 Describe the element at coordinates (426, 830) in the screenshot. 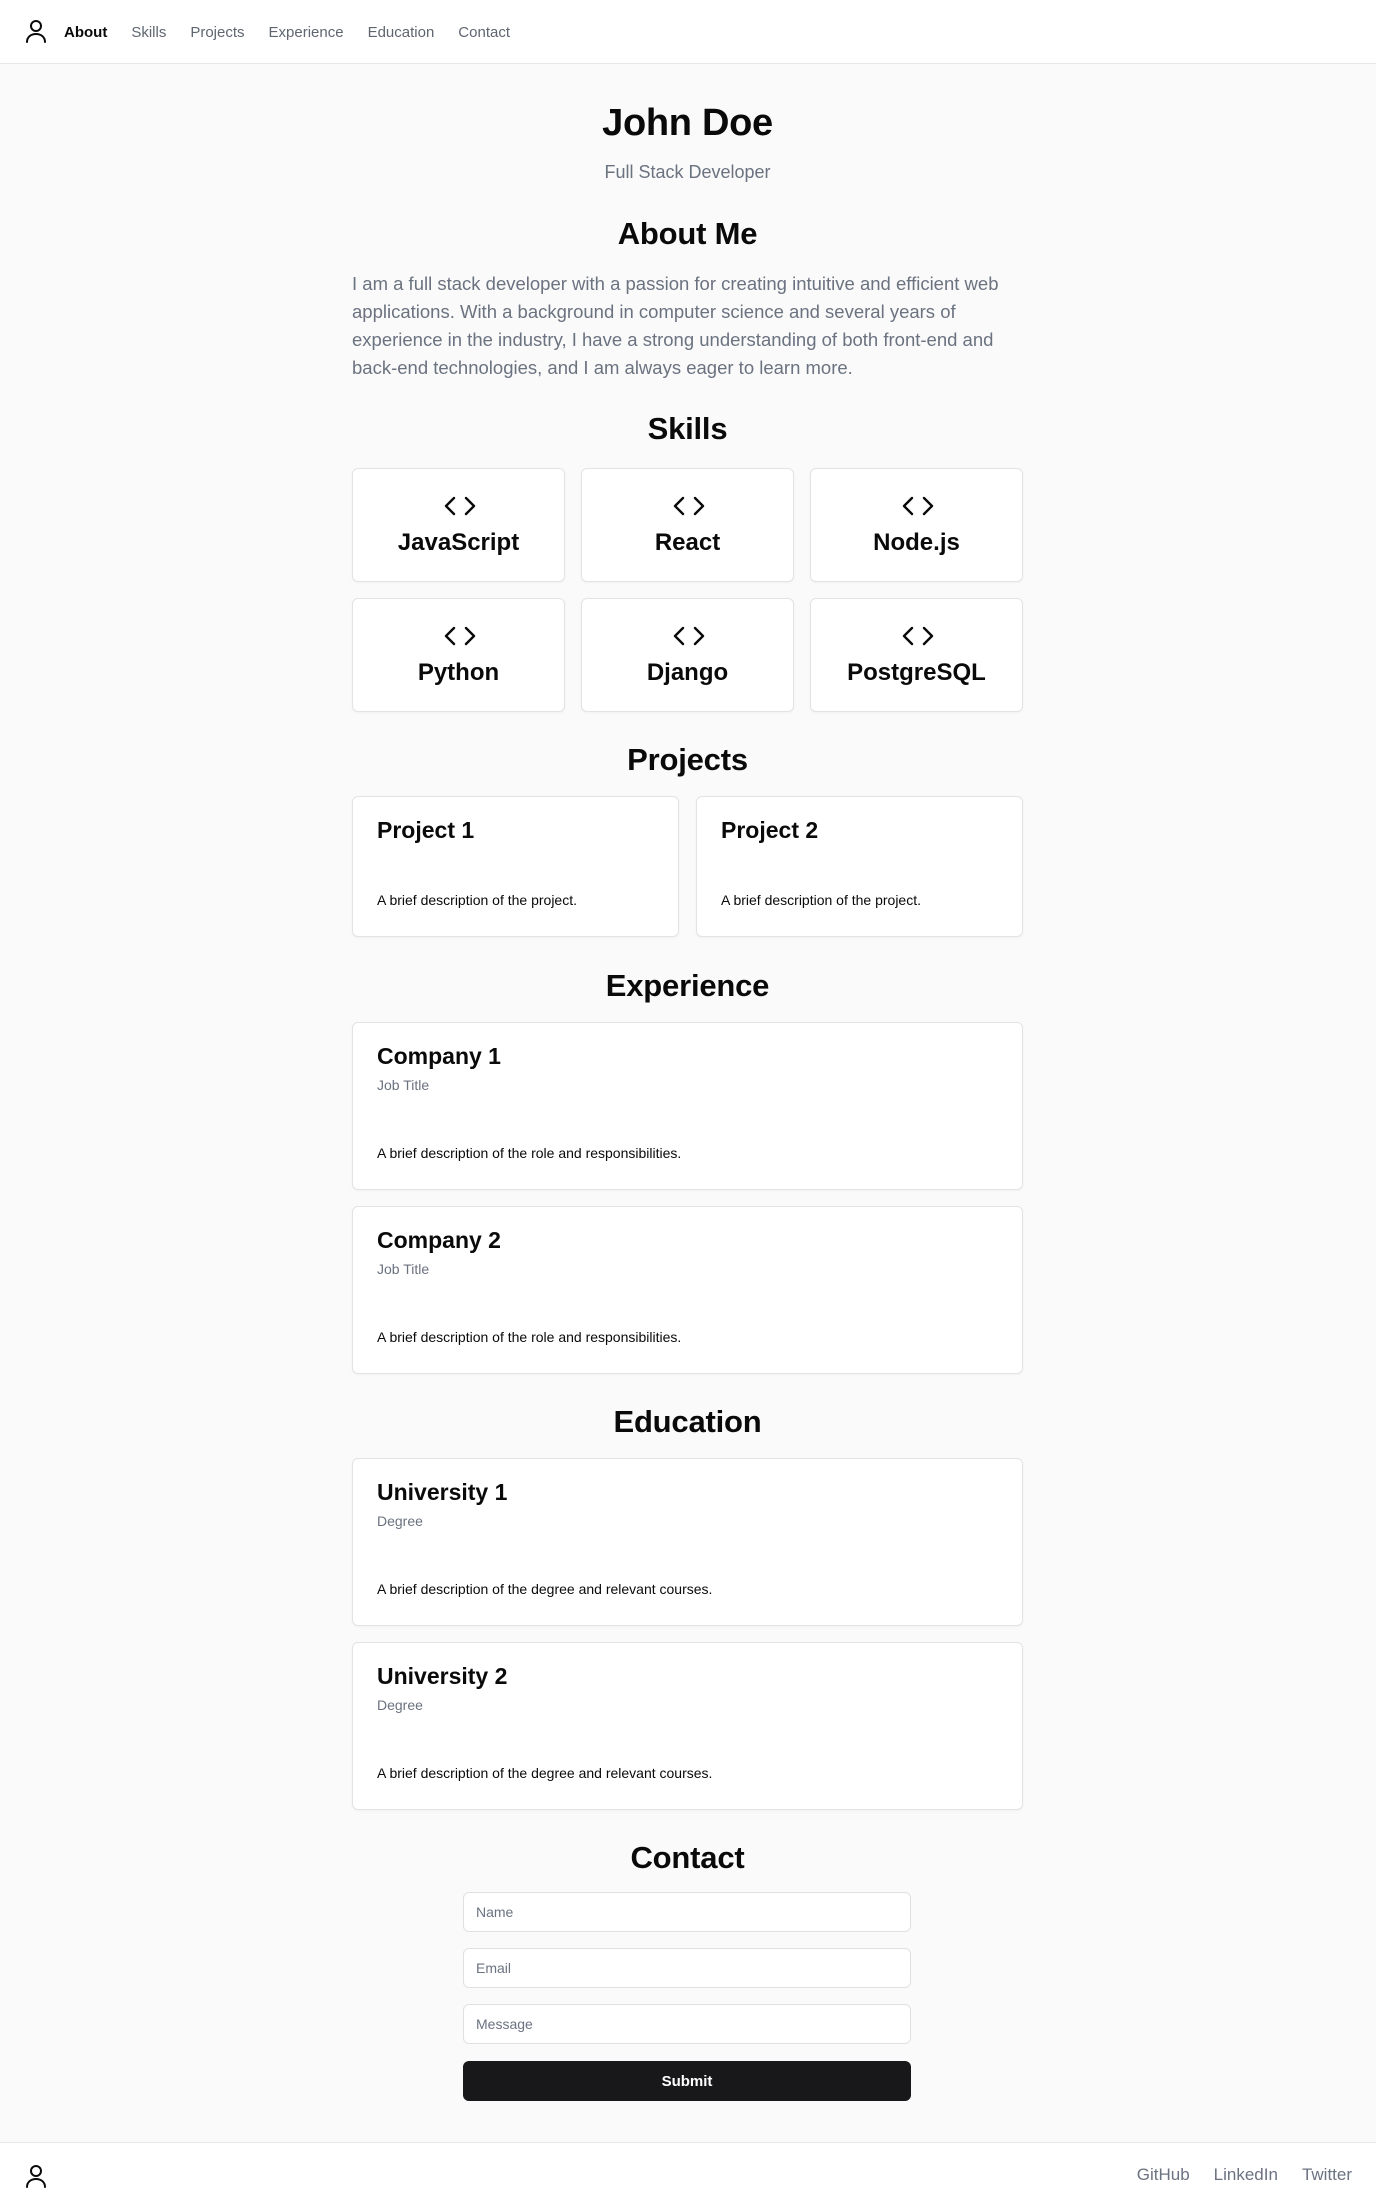

I see `project-title: Project 1` at that location.